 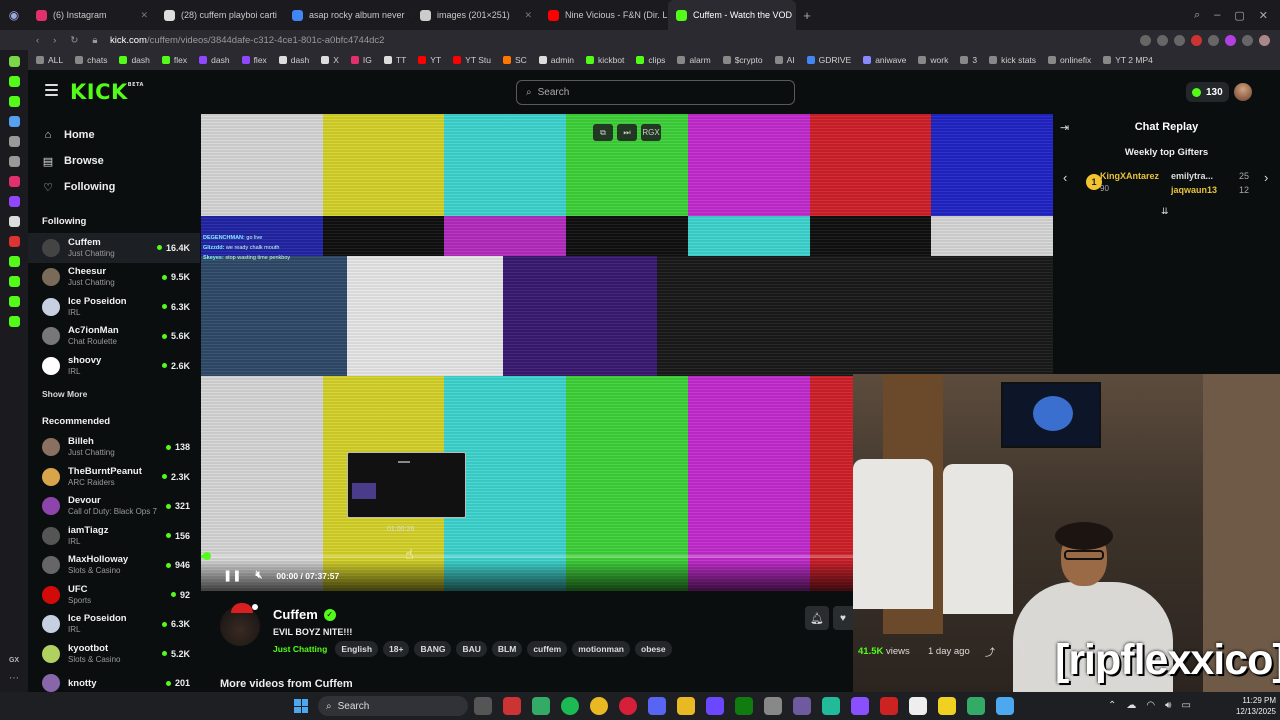 What do you see at coordinates (1263, 15) in the screenshot?
I see `close-window-icon: ✕` at bounding box center [1263, 15].